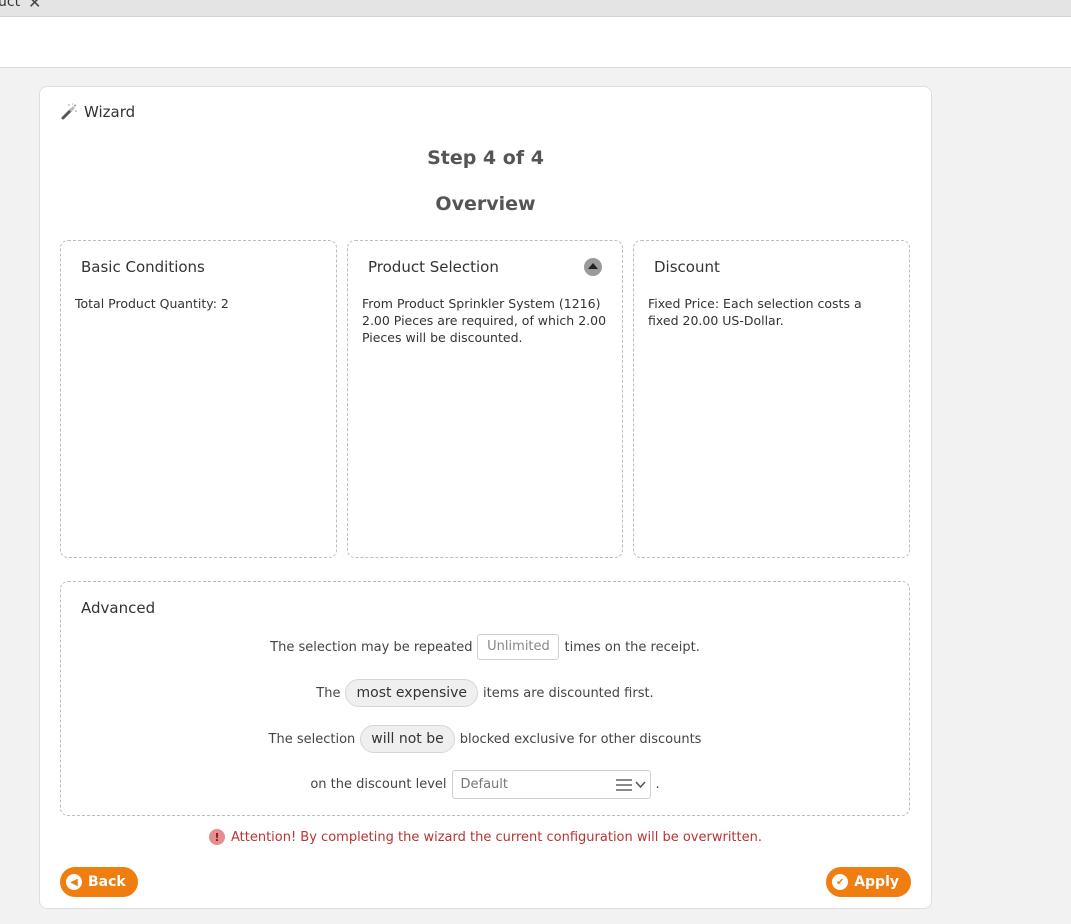  Describe the element at coordinates (518, 647) in the screenshot. I see `repeat-count-input: Unlimited` at that location.